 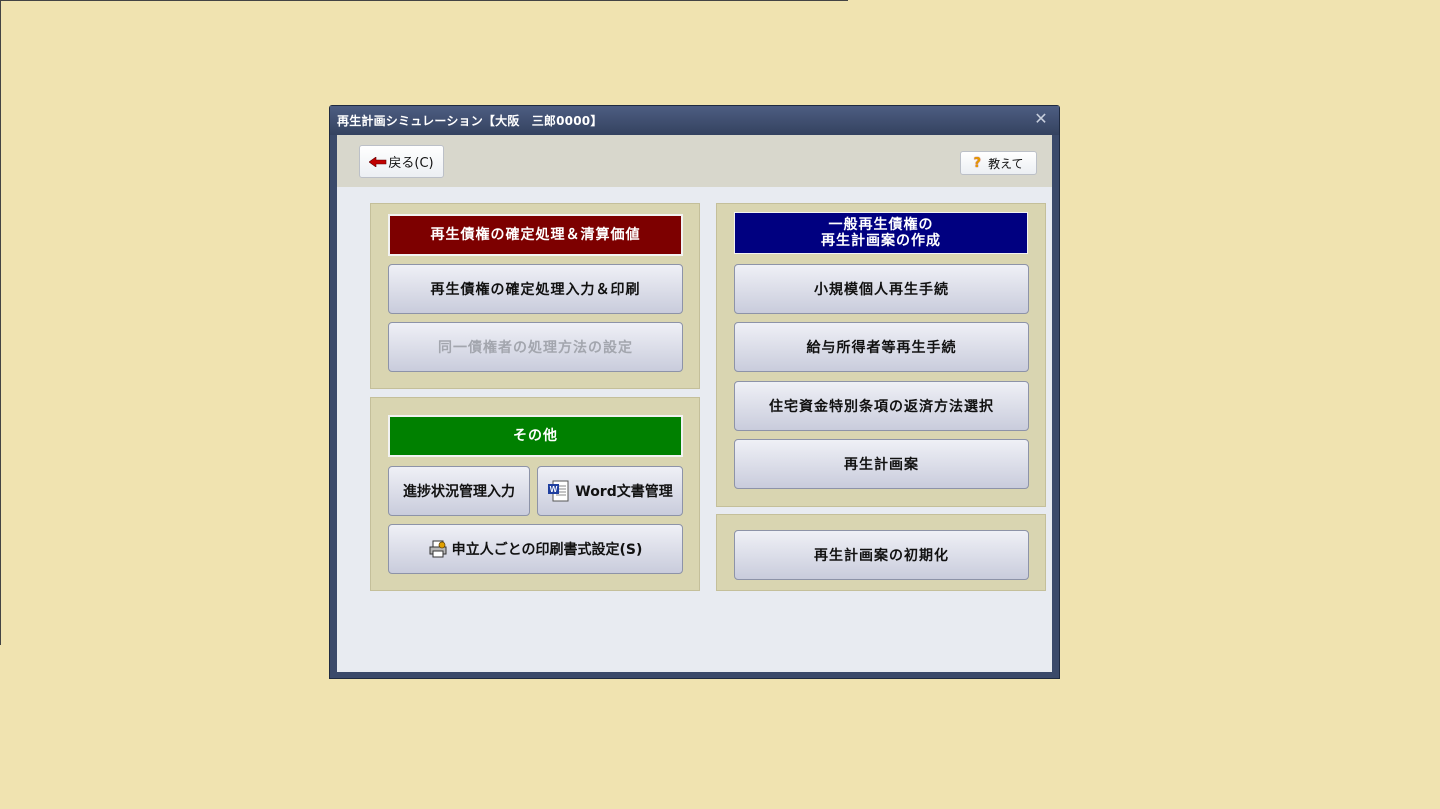 I want to click on salary-earner-rehab-button: 給与所得者等再生手続, so click(x=881, y=347).